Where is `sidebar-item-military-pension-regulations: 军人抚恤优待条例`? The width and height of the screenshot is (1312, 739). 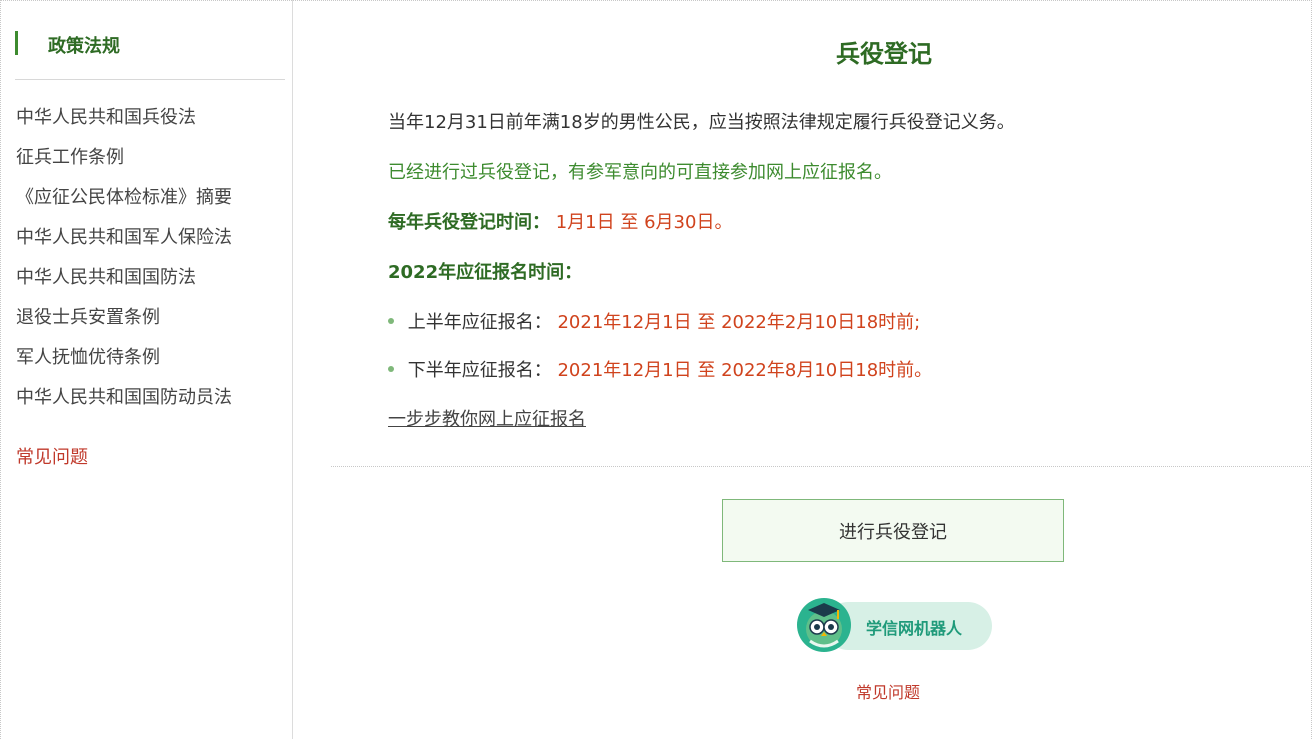 sidebar-item-military-pension-regulations: 军人抚恤优待条例 is located at coordinates (124, 366).